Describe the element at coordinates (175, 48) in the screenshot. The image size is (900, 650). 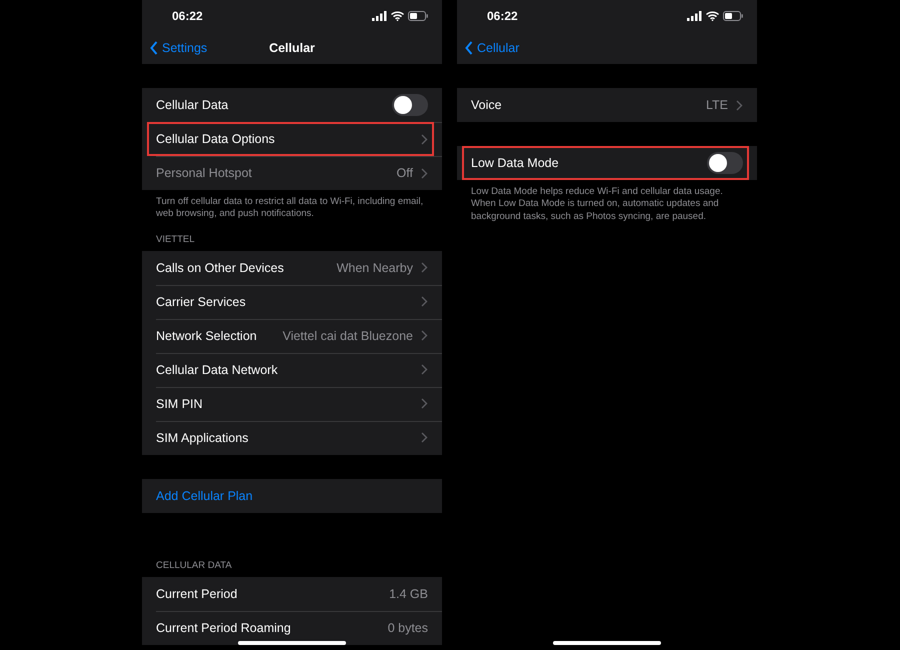
I see `back-link: Settings` at that location.